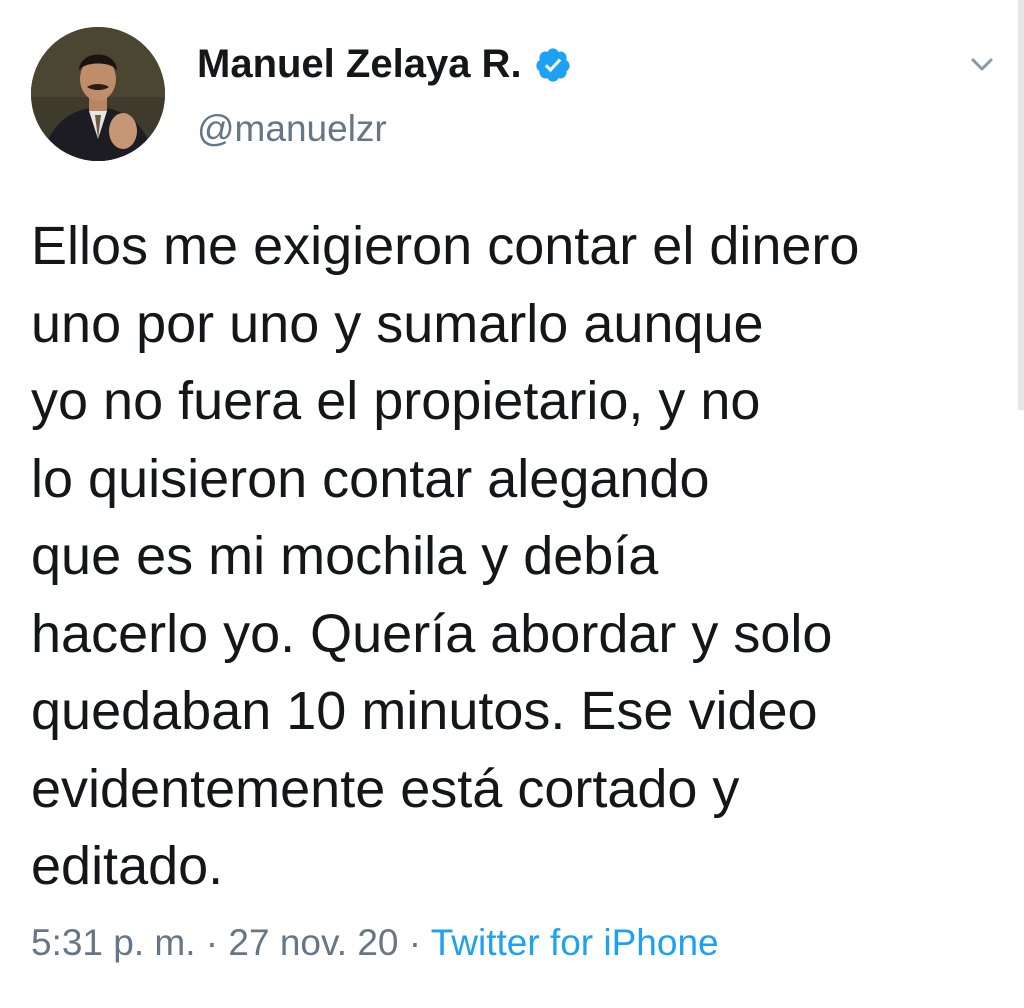 The height and width of the screenshot is (1008, 1024). Describe the element at coordinates (575, 942) in the screenshot. I see `tweet-source-link: Twitter for iPhone` at that location.